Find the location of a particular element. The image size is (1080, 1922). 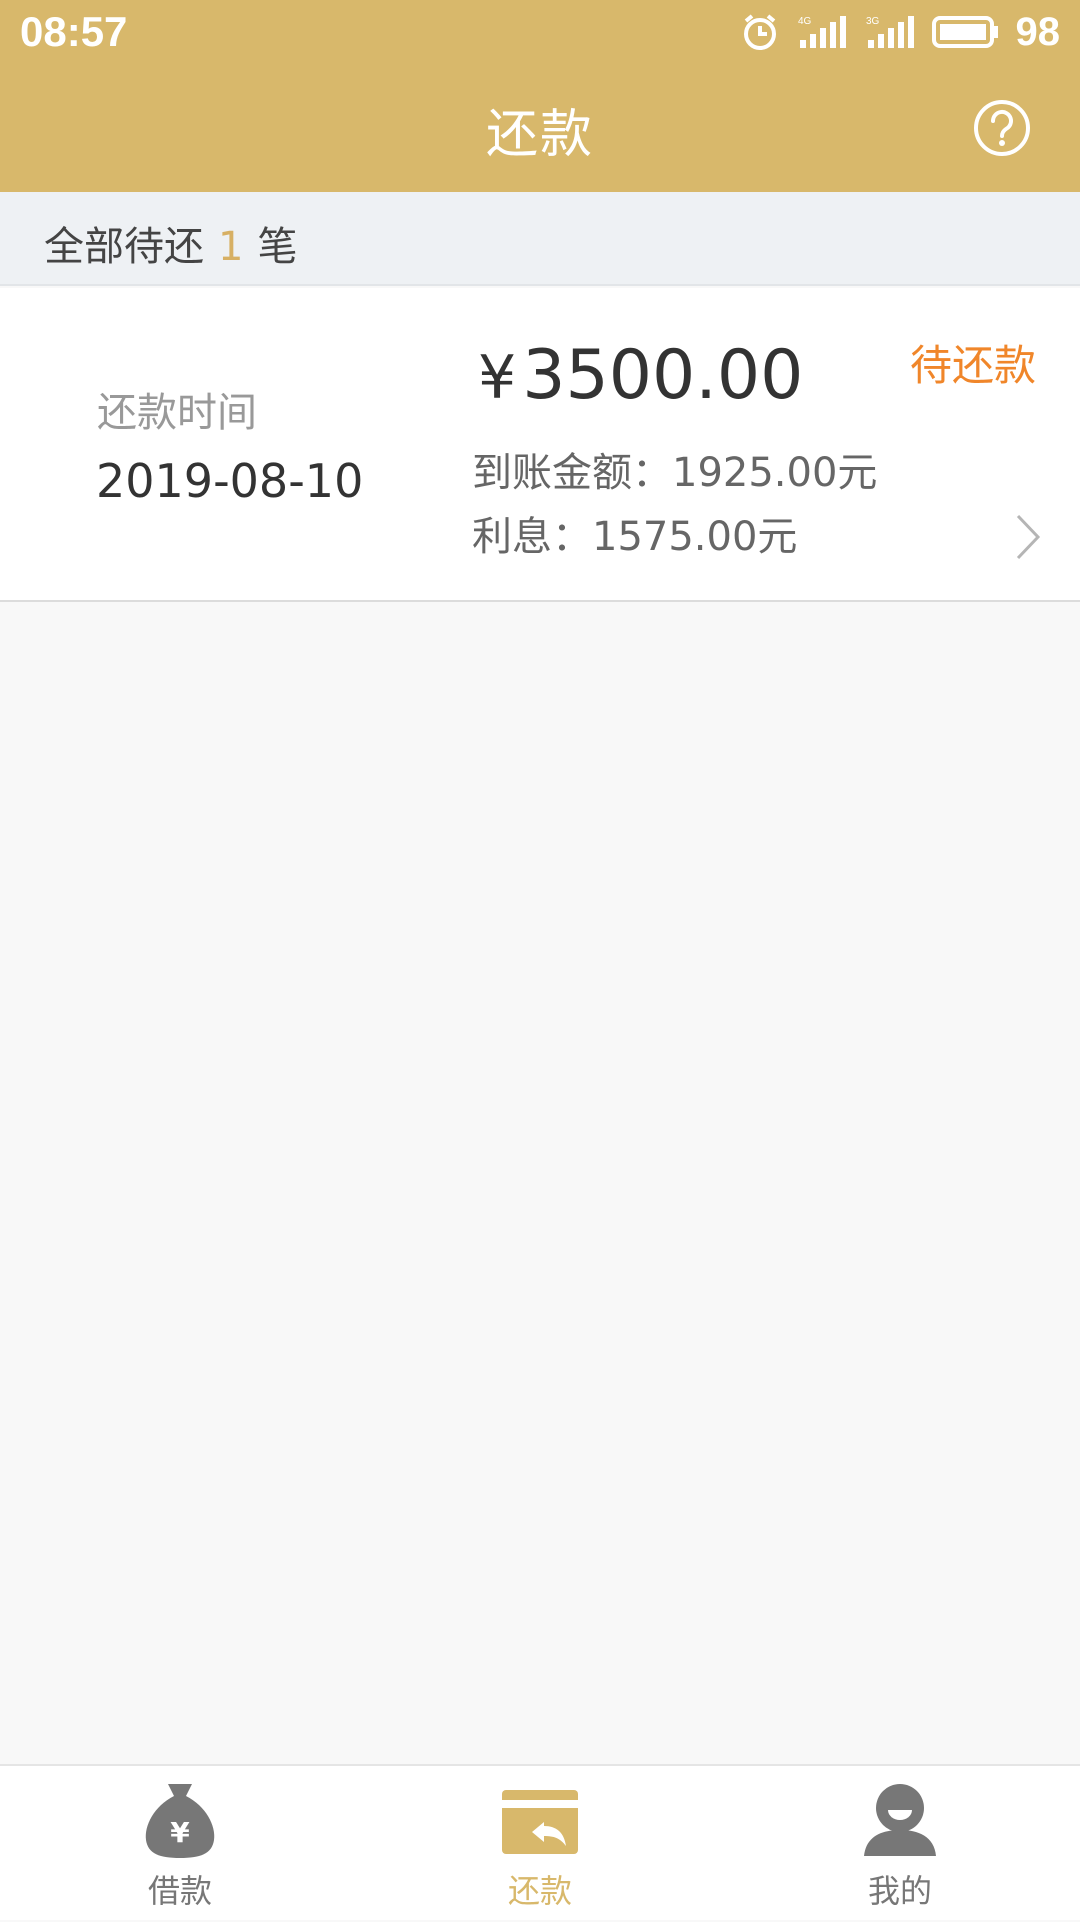

tab-label: 我的 is located at coordinates (899, 1891).